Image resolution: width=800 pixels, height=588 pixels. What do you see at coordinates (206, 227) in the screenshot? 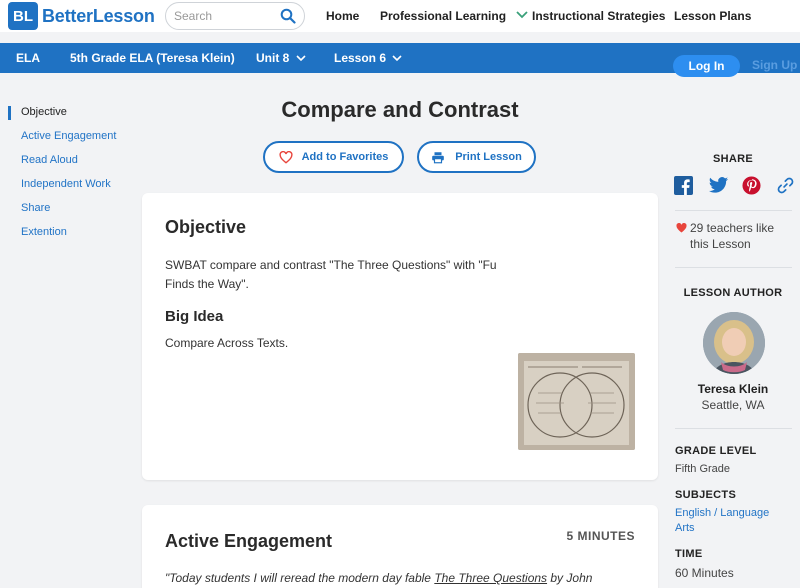
I see `objective-heading: Objective` at bounding box center [206, 227].